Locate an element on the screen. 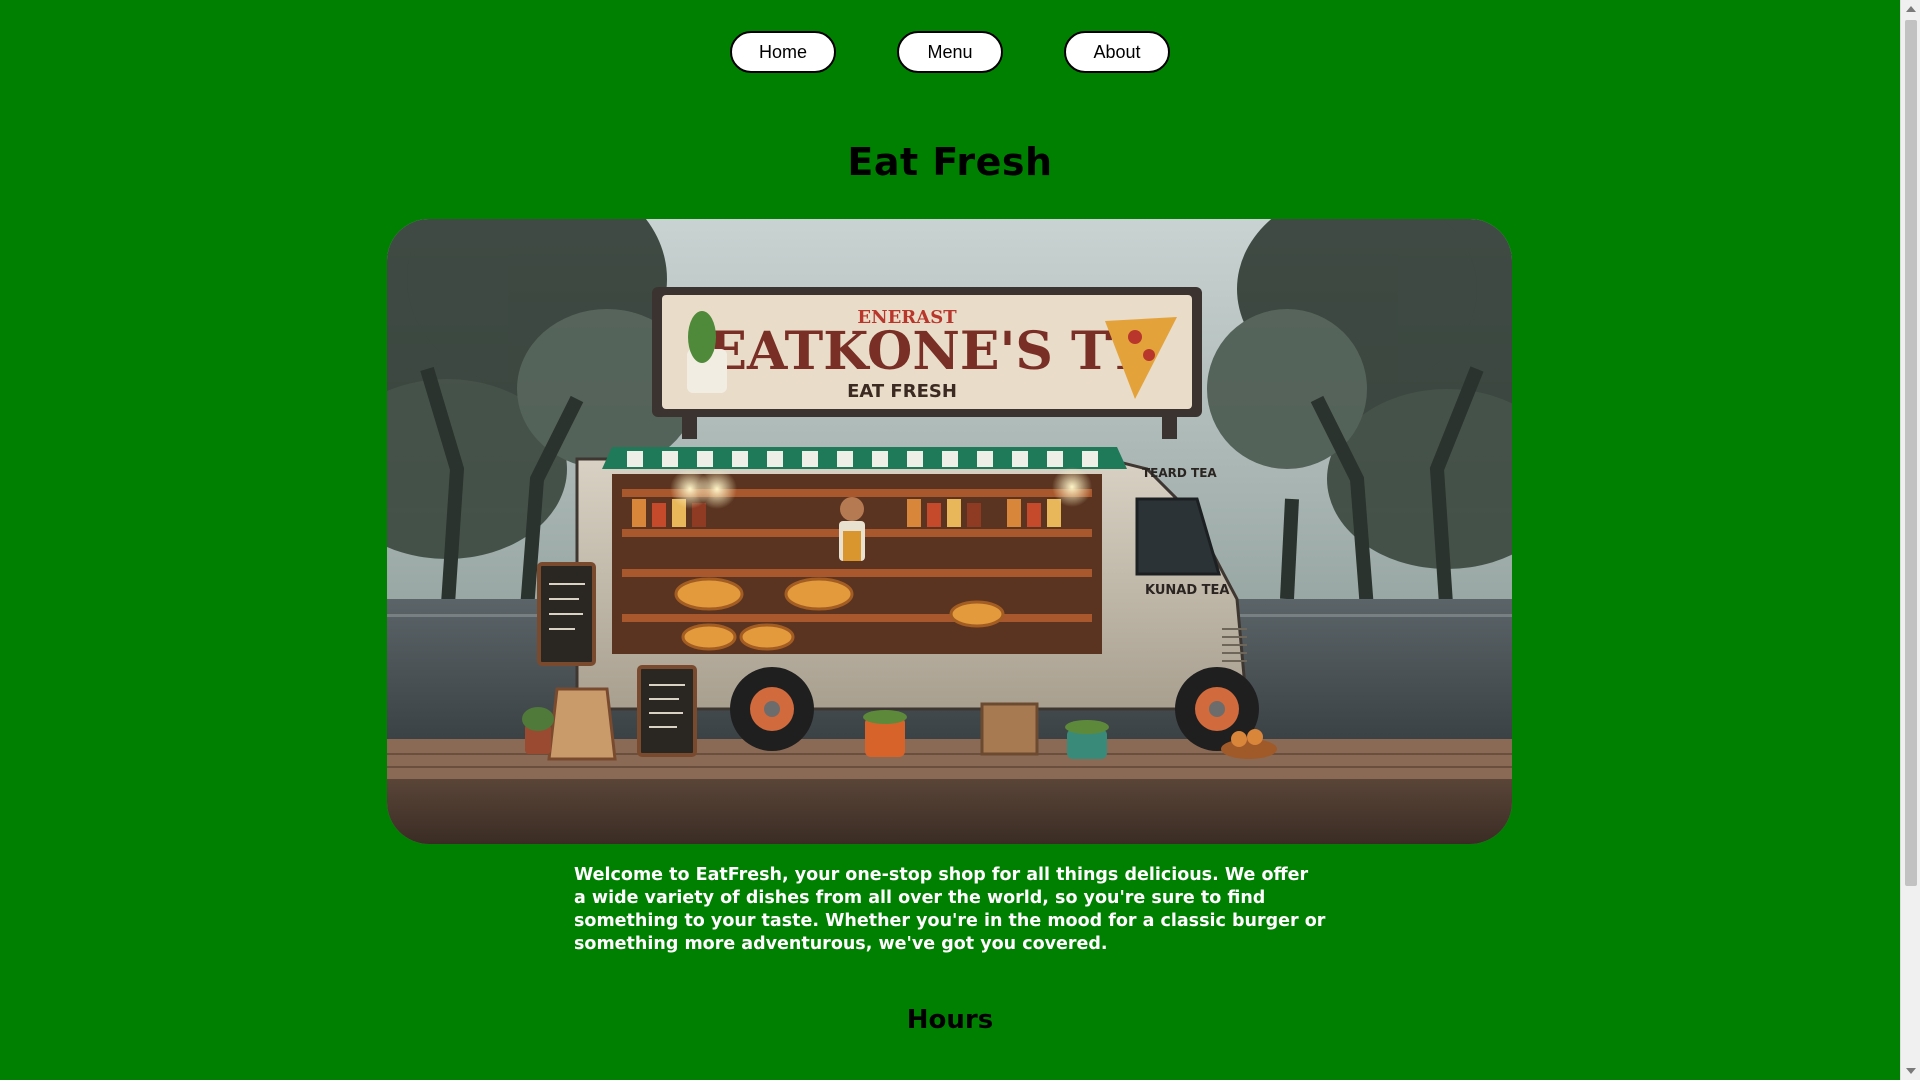 The image size is (1920, 1080). page-title: Eat Fresh is located at coordinates (950, 162).